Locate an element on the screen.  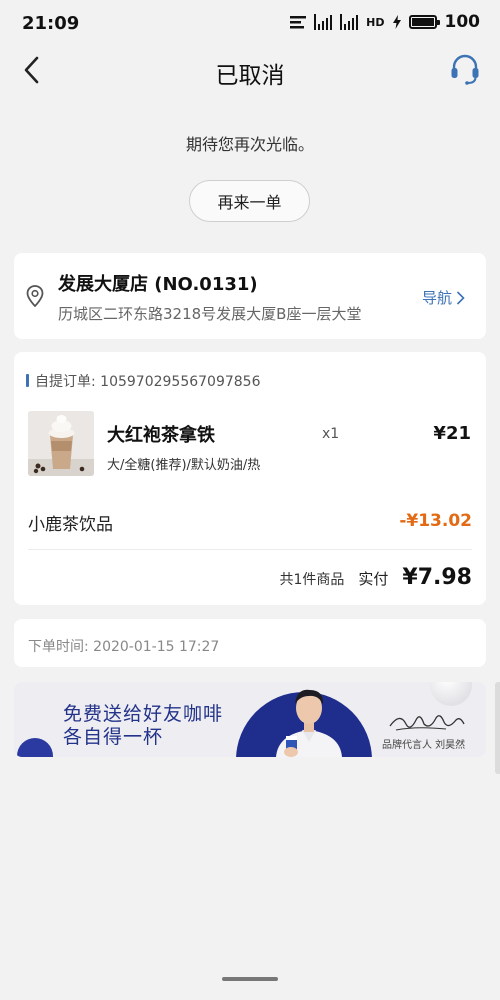
page-title: 已取消 is located at coordinates (250, 76).